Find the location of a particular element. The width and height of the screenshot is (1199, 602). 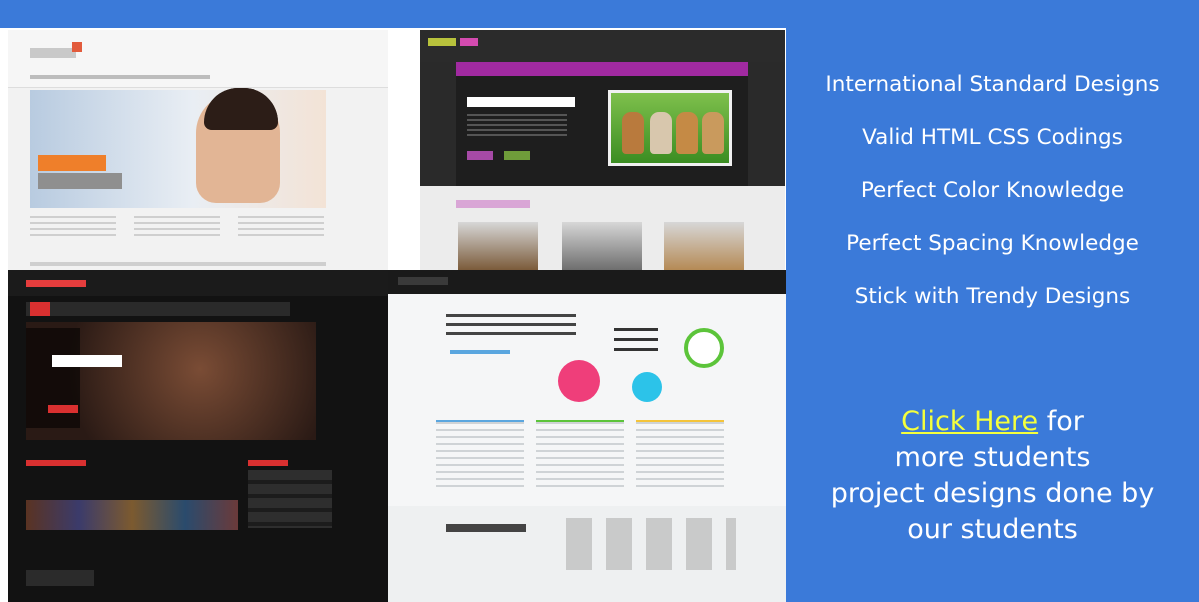

thumb-caption is located at coordinates (72, 163).